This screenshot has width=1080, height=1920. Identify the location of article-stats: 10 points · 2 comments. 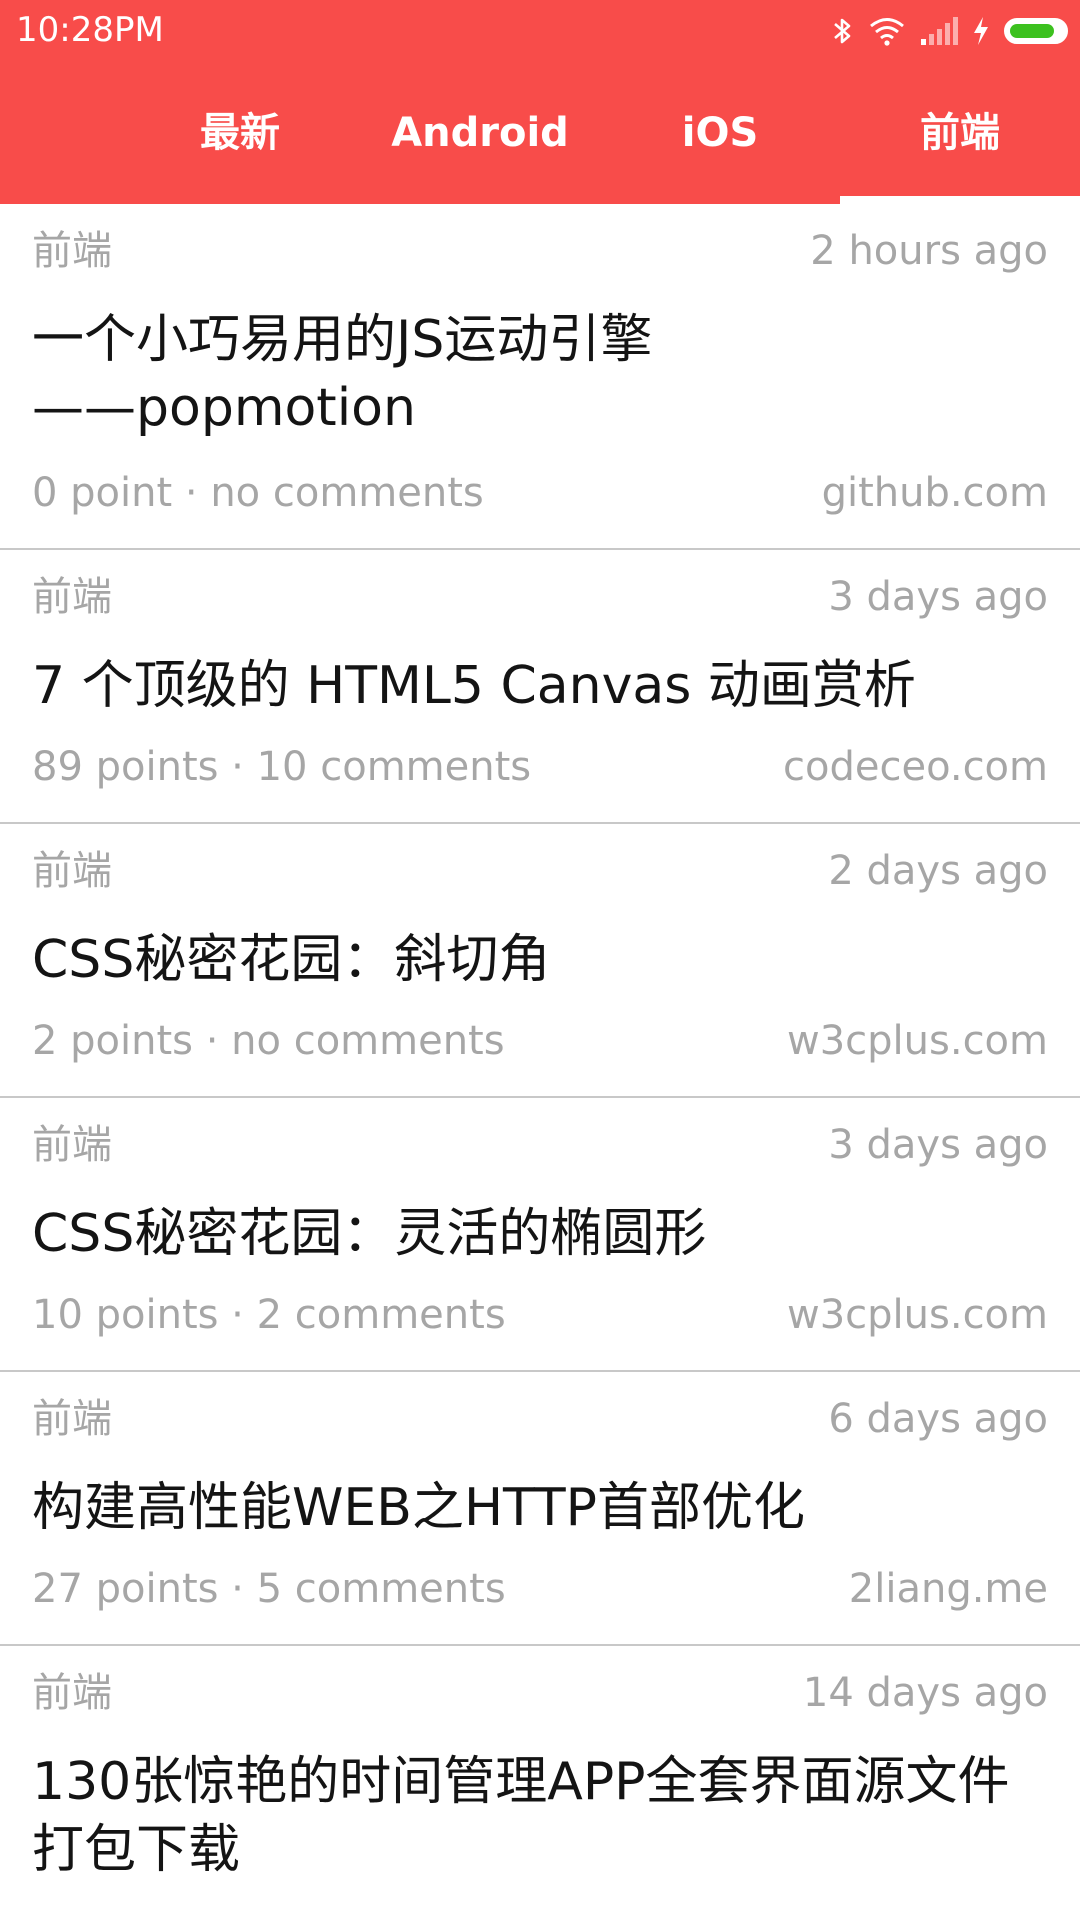
(269, 1315).